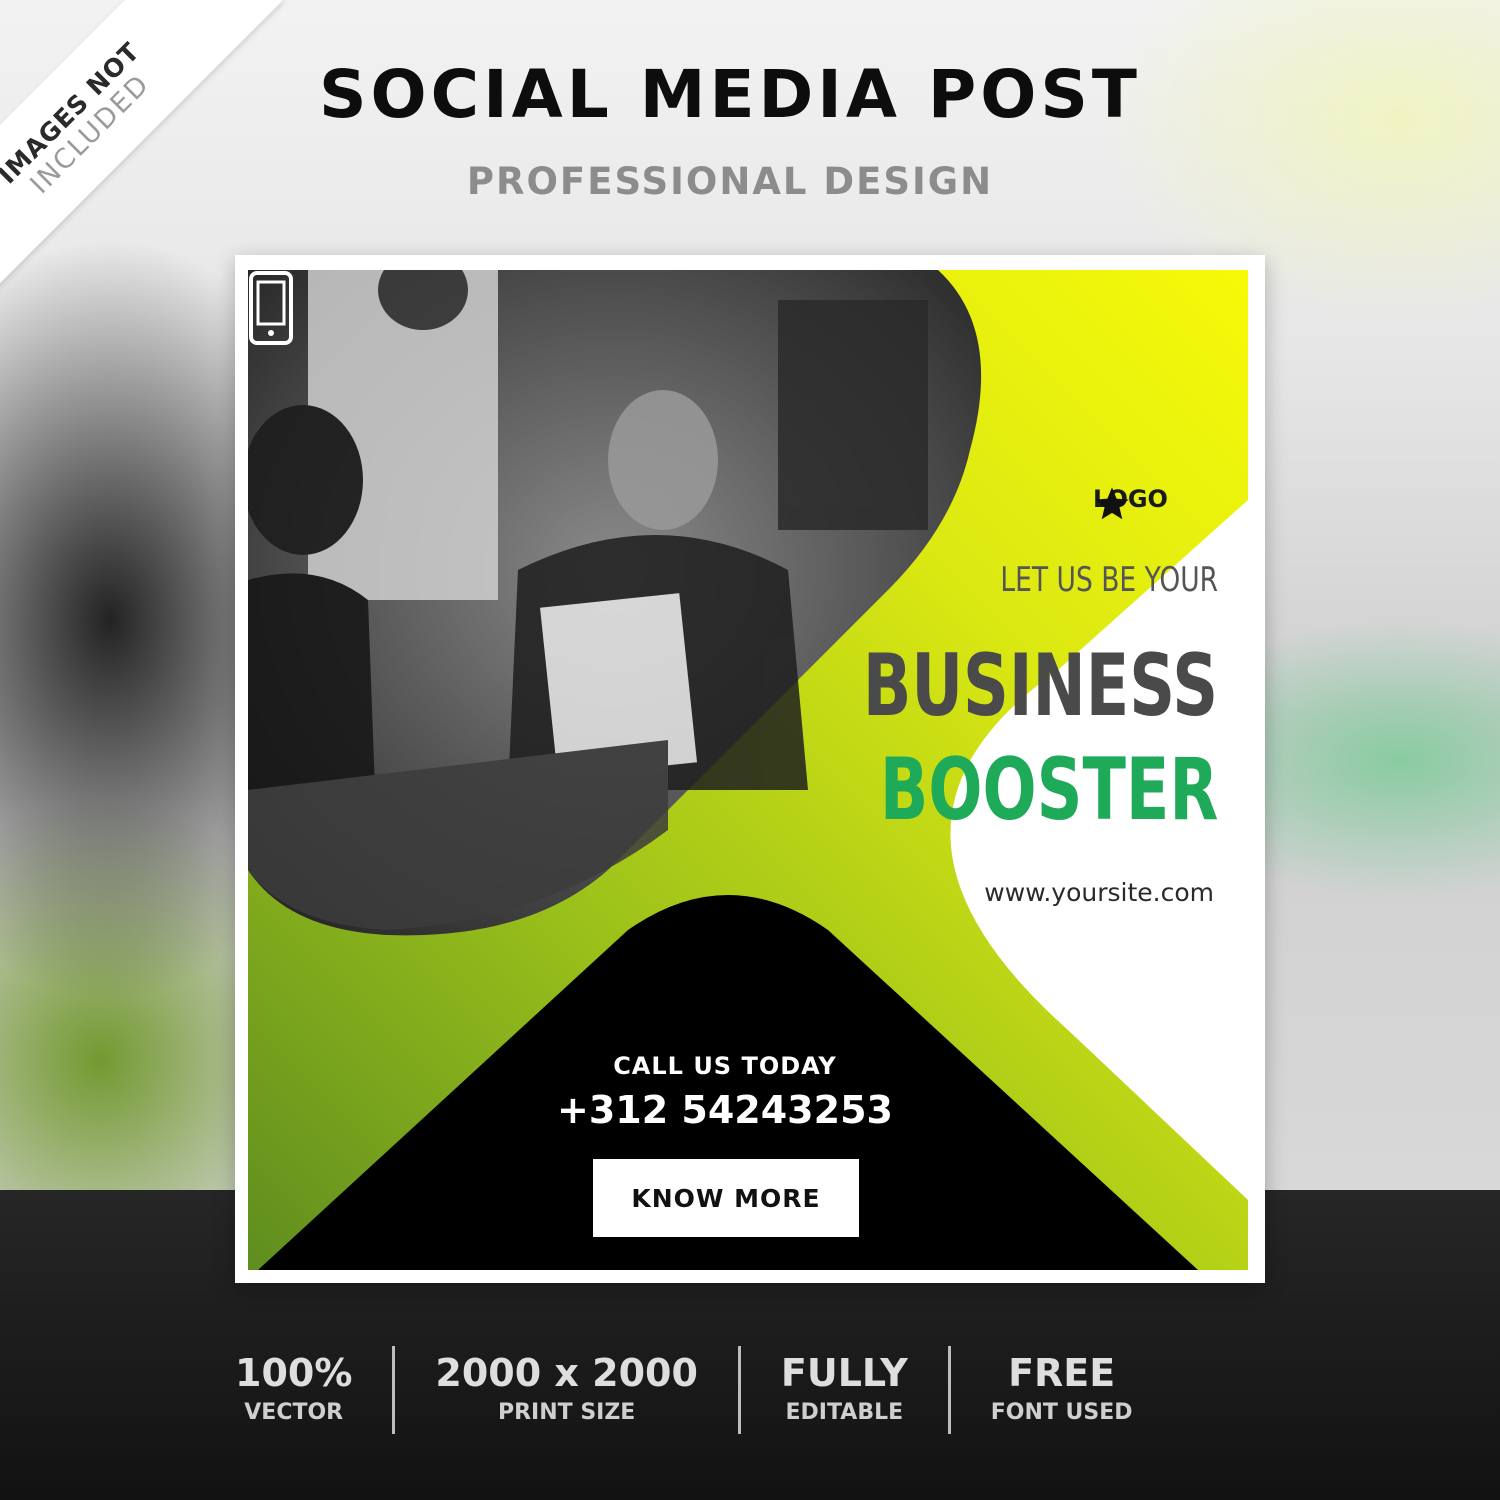  Describe the element at coordinates (844, 1373) in the screenshot. I see `feature-main: FULLY` at that location.